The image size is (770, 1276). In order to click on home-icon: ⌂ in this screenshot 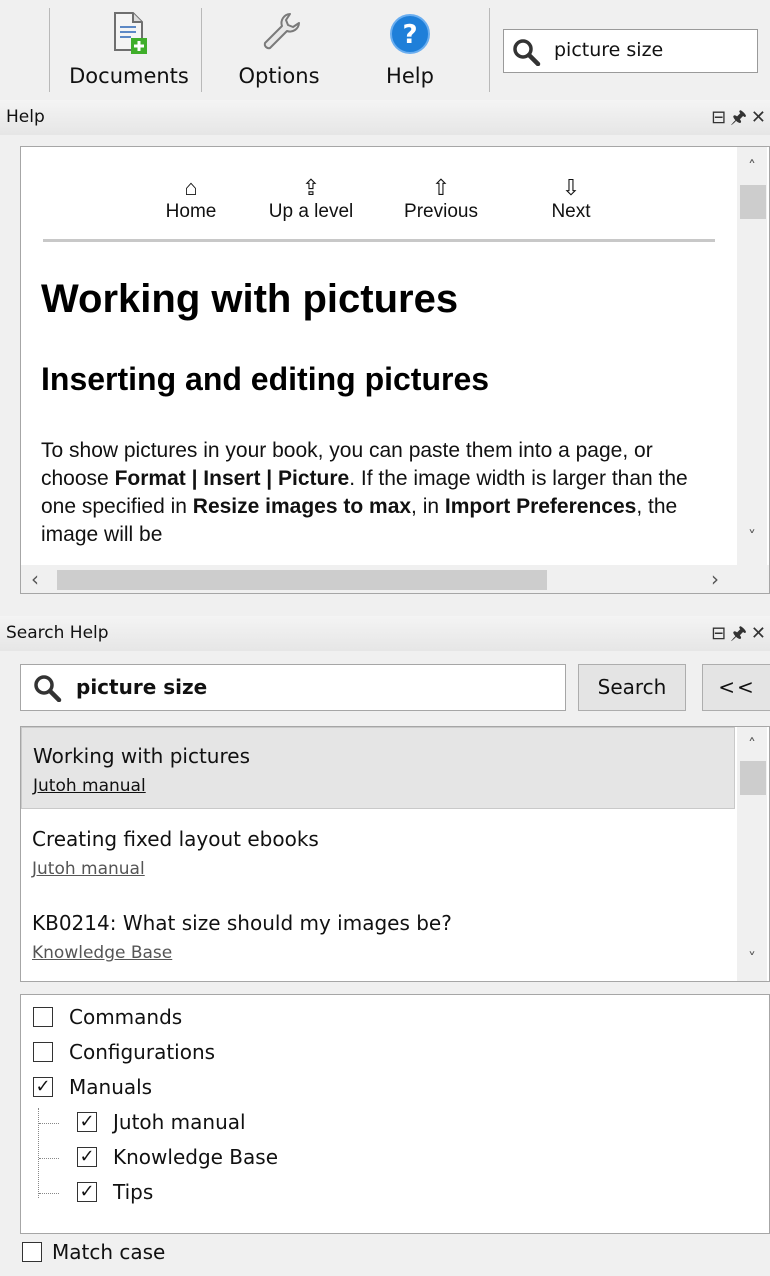, I will do `click(191, 187)`.